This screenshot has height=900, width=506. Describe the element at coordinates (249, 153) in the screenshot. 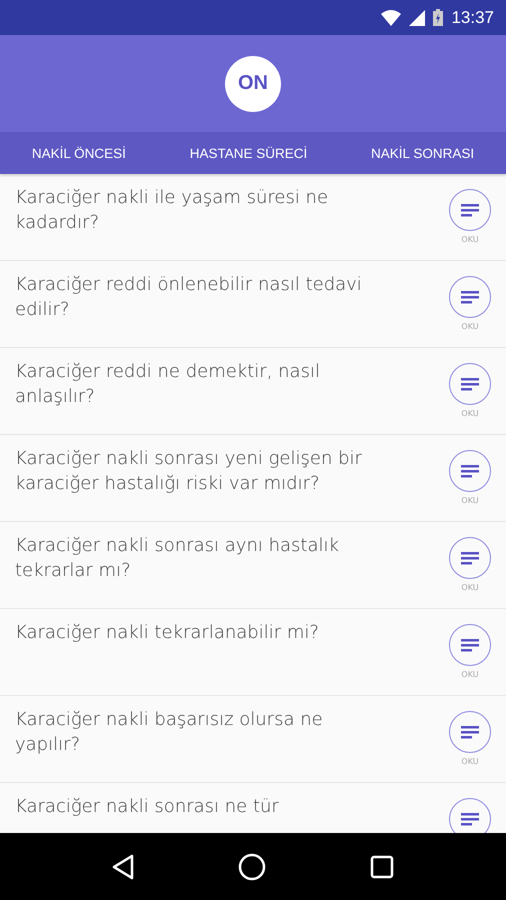

I see `tab: HASTANE SÜRECİ` at that location.